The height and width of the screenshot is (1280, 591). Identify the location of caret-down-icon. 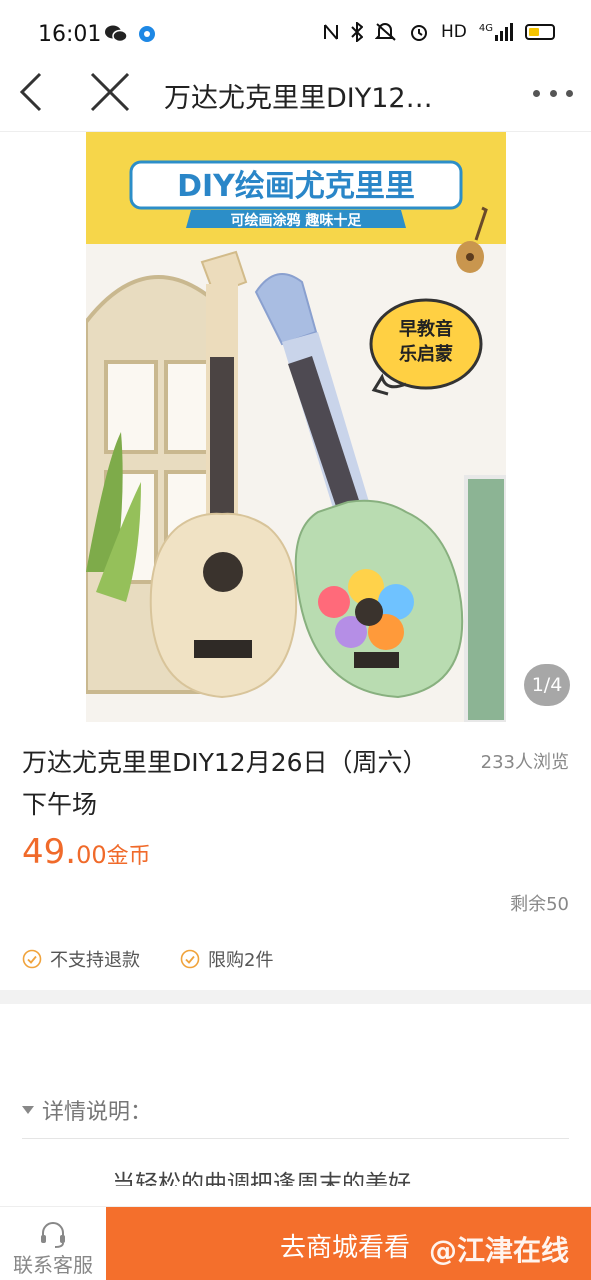
(28, 1110).